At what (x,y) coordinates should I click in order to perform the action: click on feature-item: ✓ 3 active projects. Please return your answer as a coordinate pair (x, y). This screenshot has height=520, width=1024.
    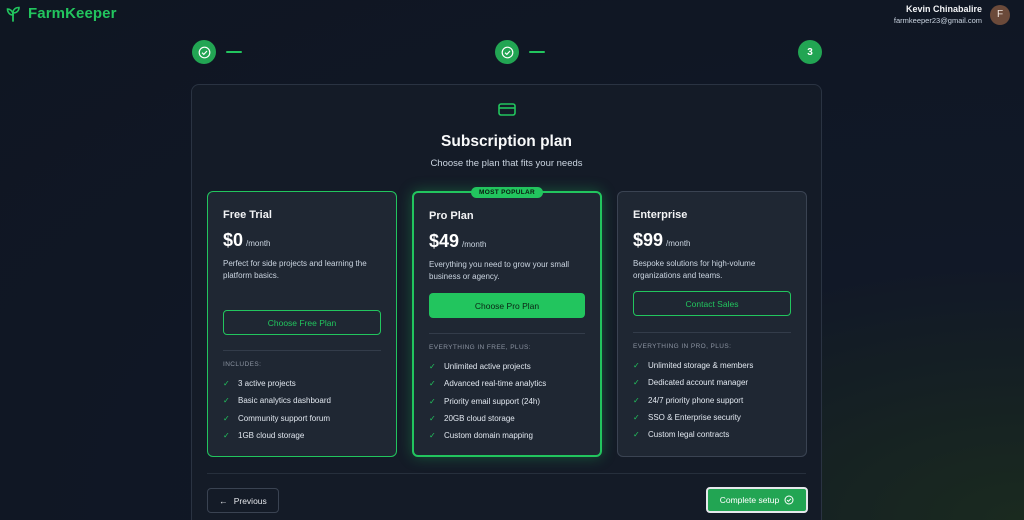
    Looking at the image, I should click on (259, 384).